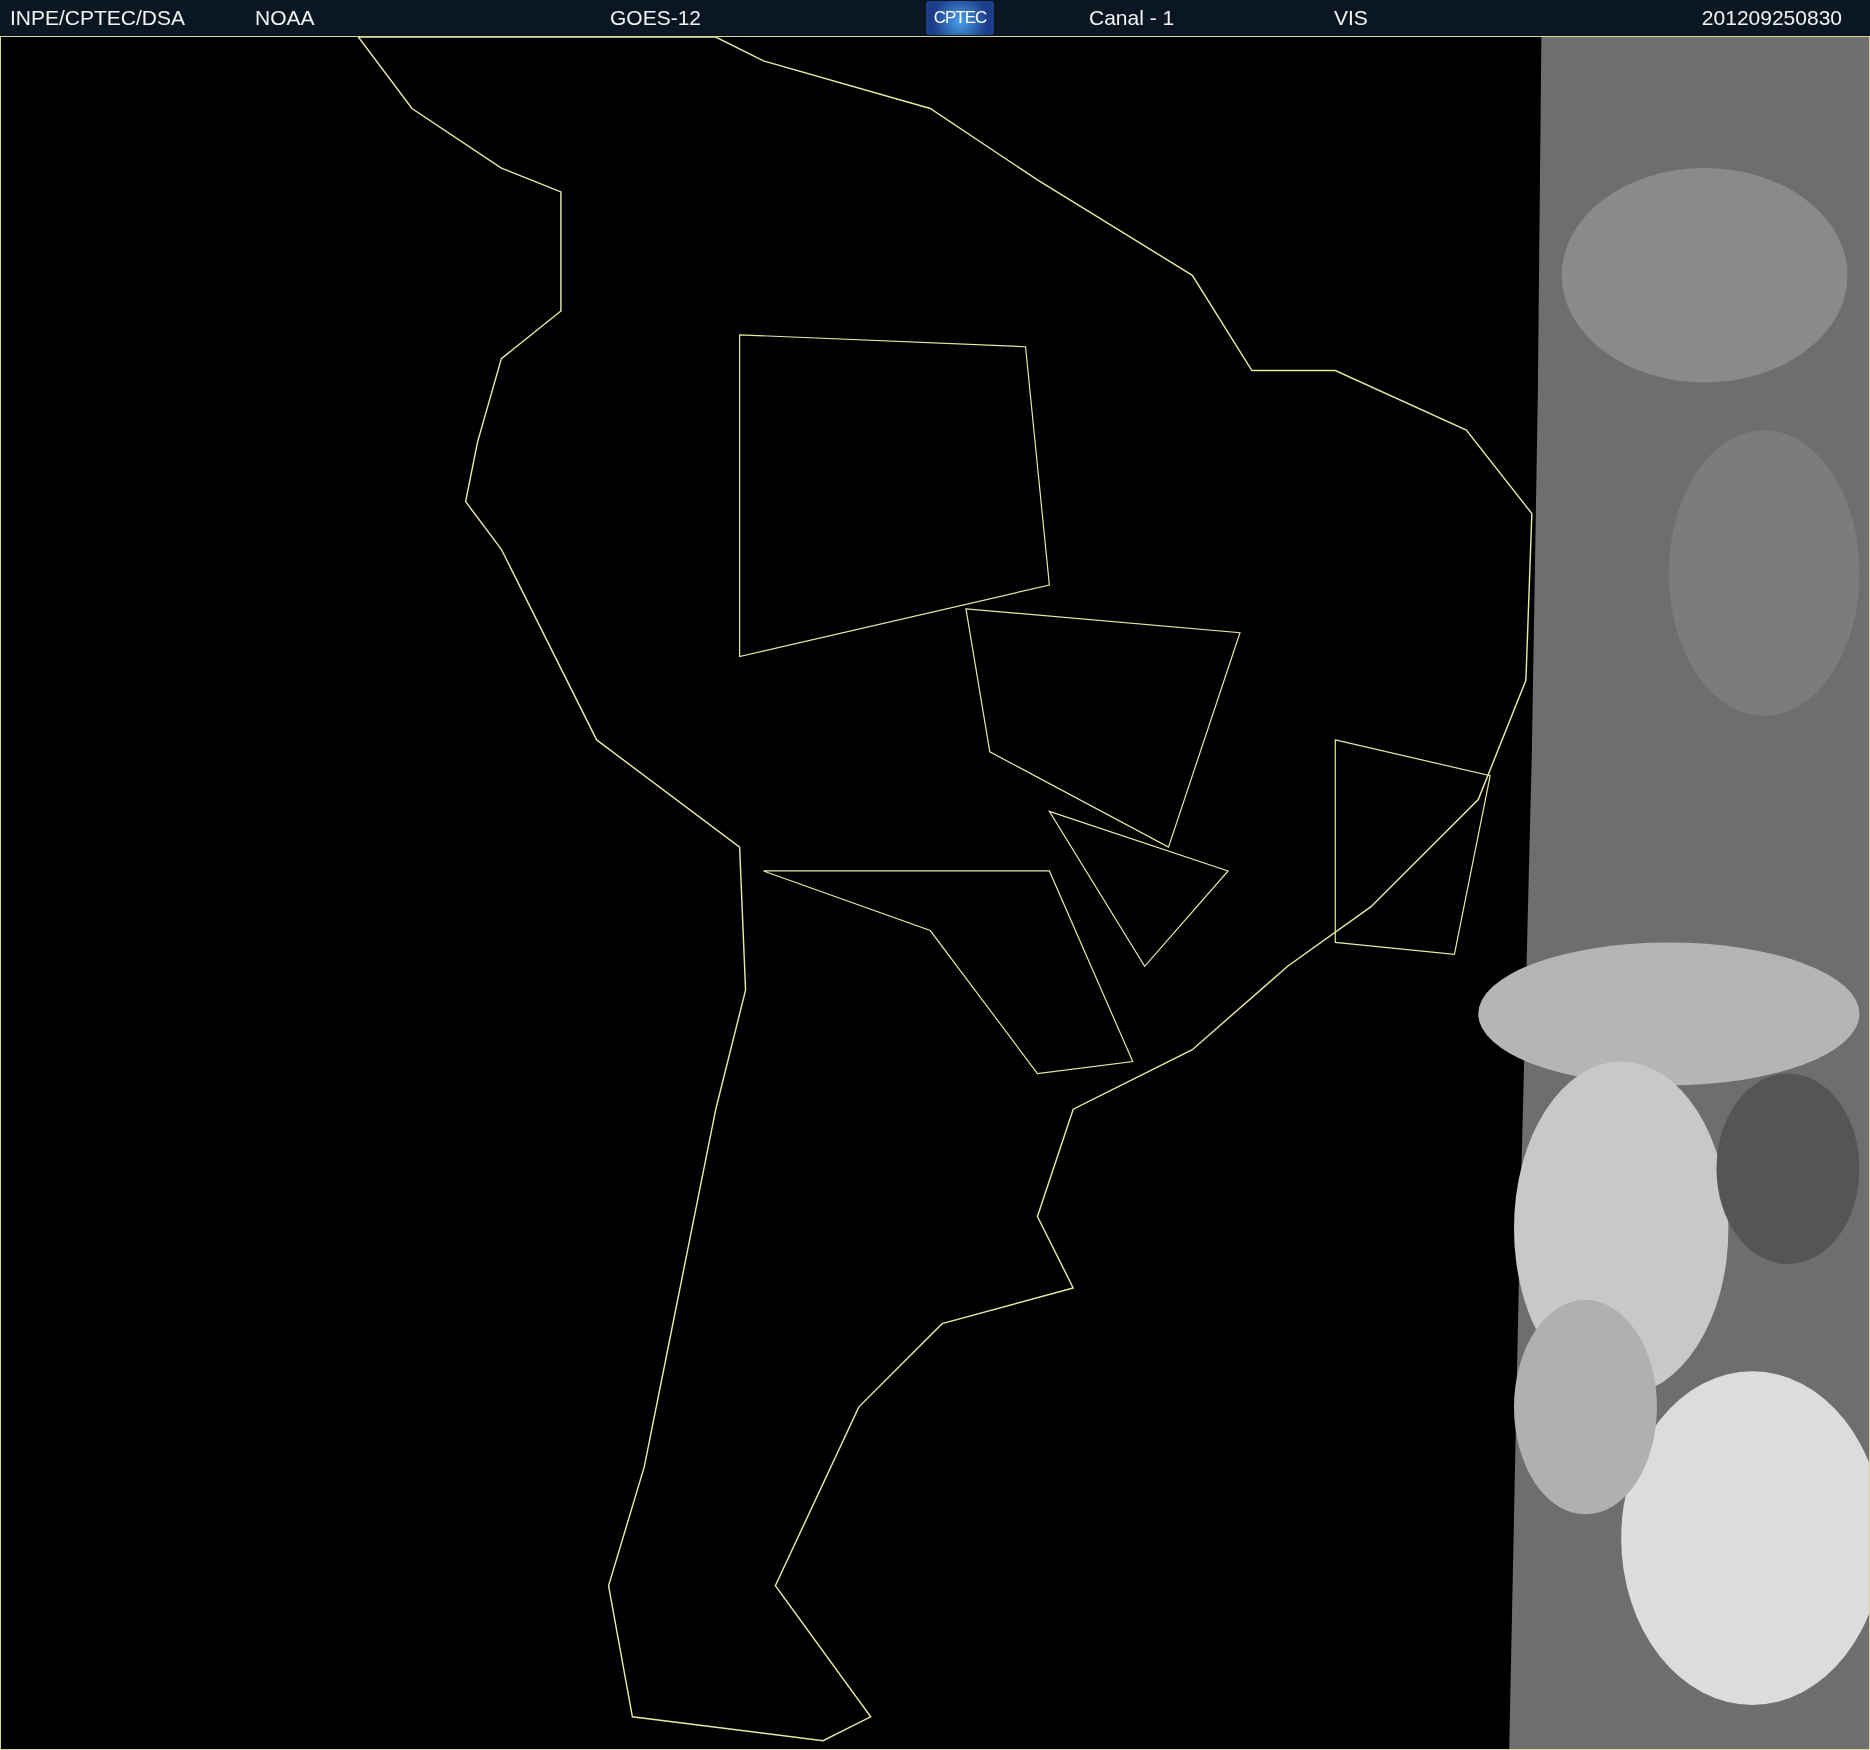 The image size is (1870, 1750). I want to click on header-label: Canal - 1, so click(1132, 18).